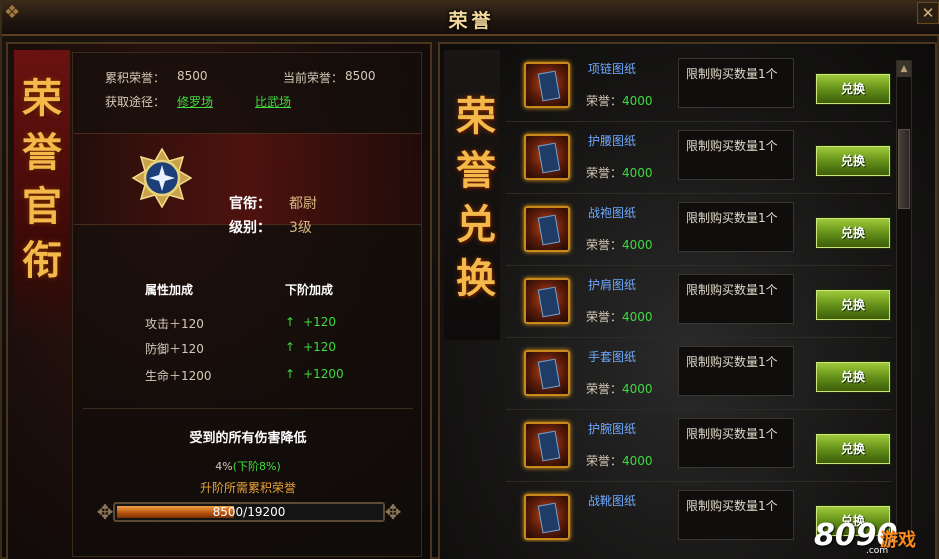  I want to click on next-life: ↑ +1200, so click(314, 374).